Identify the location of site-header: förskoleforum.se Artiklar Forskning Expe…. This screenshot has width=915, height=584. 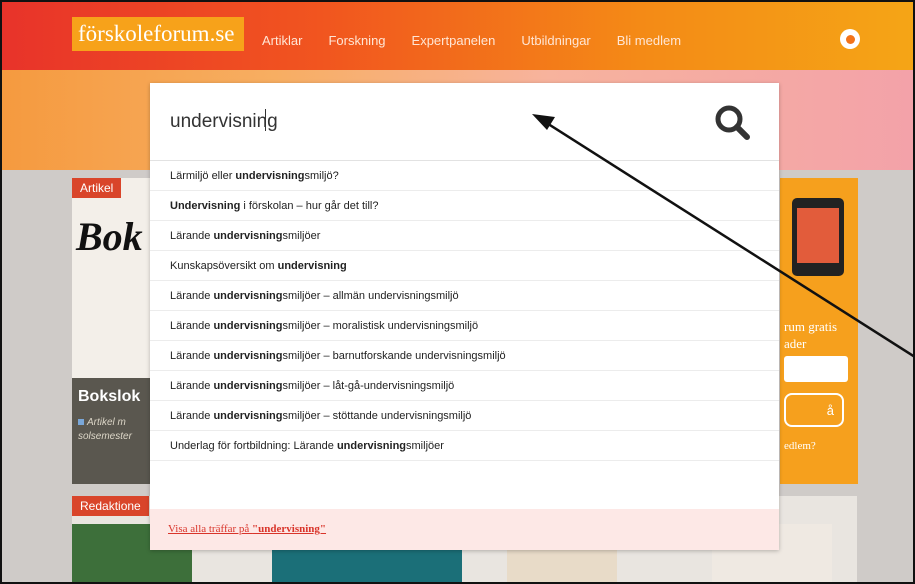
(457, 36).